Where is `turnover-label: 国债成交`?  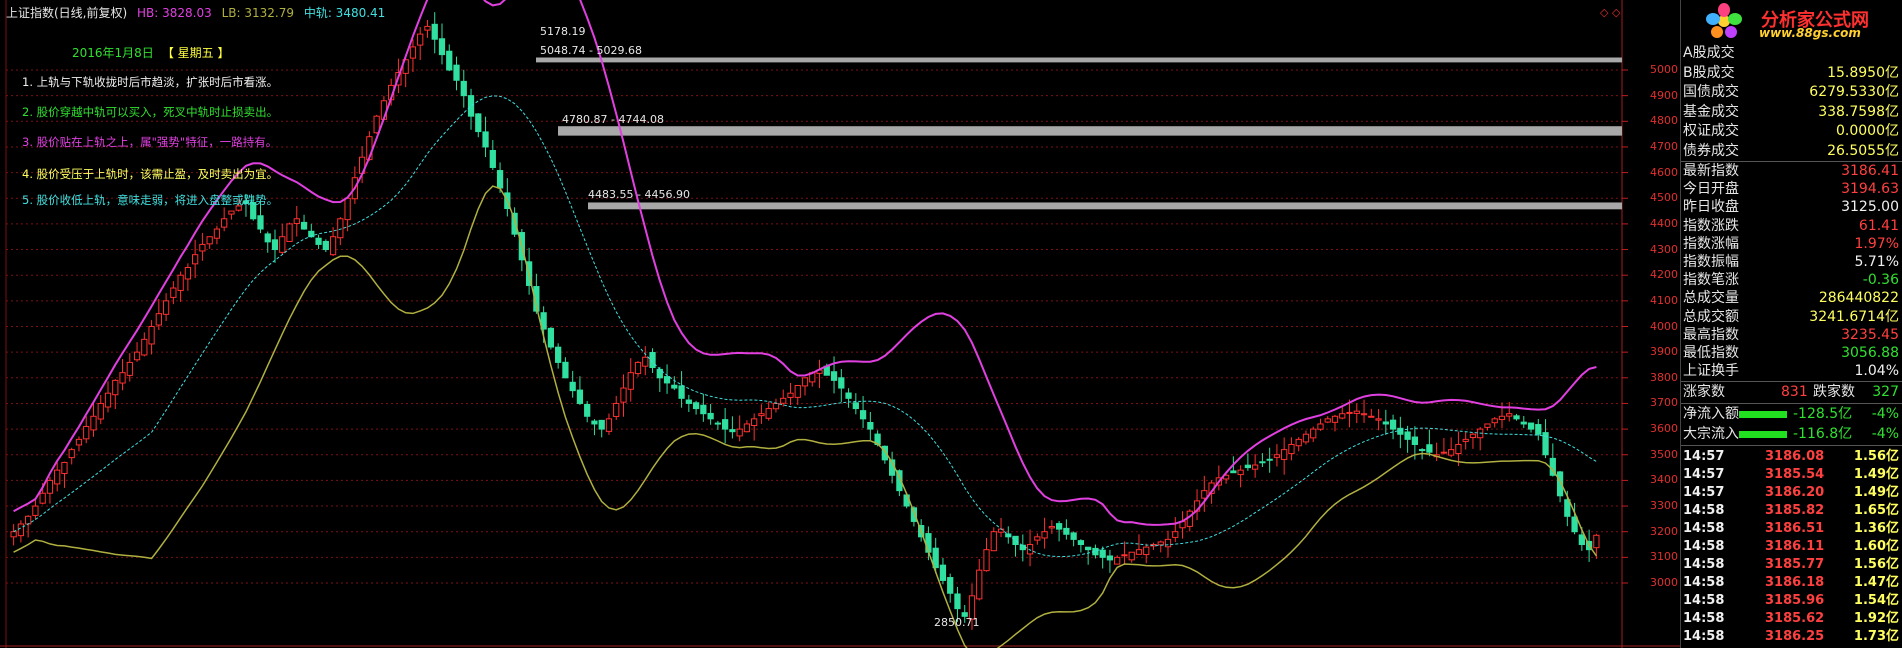
turnover-label: 国债成交 is located at coordinates (1711, 92).